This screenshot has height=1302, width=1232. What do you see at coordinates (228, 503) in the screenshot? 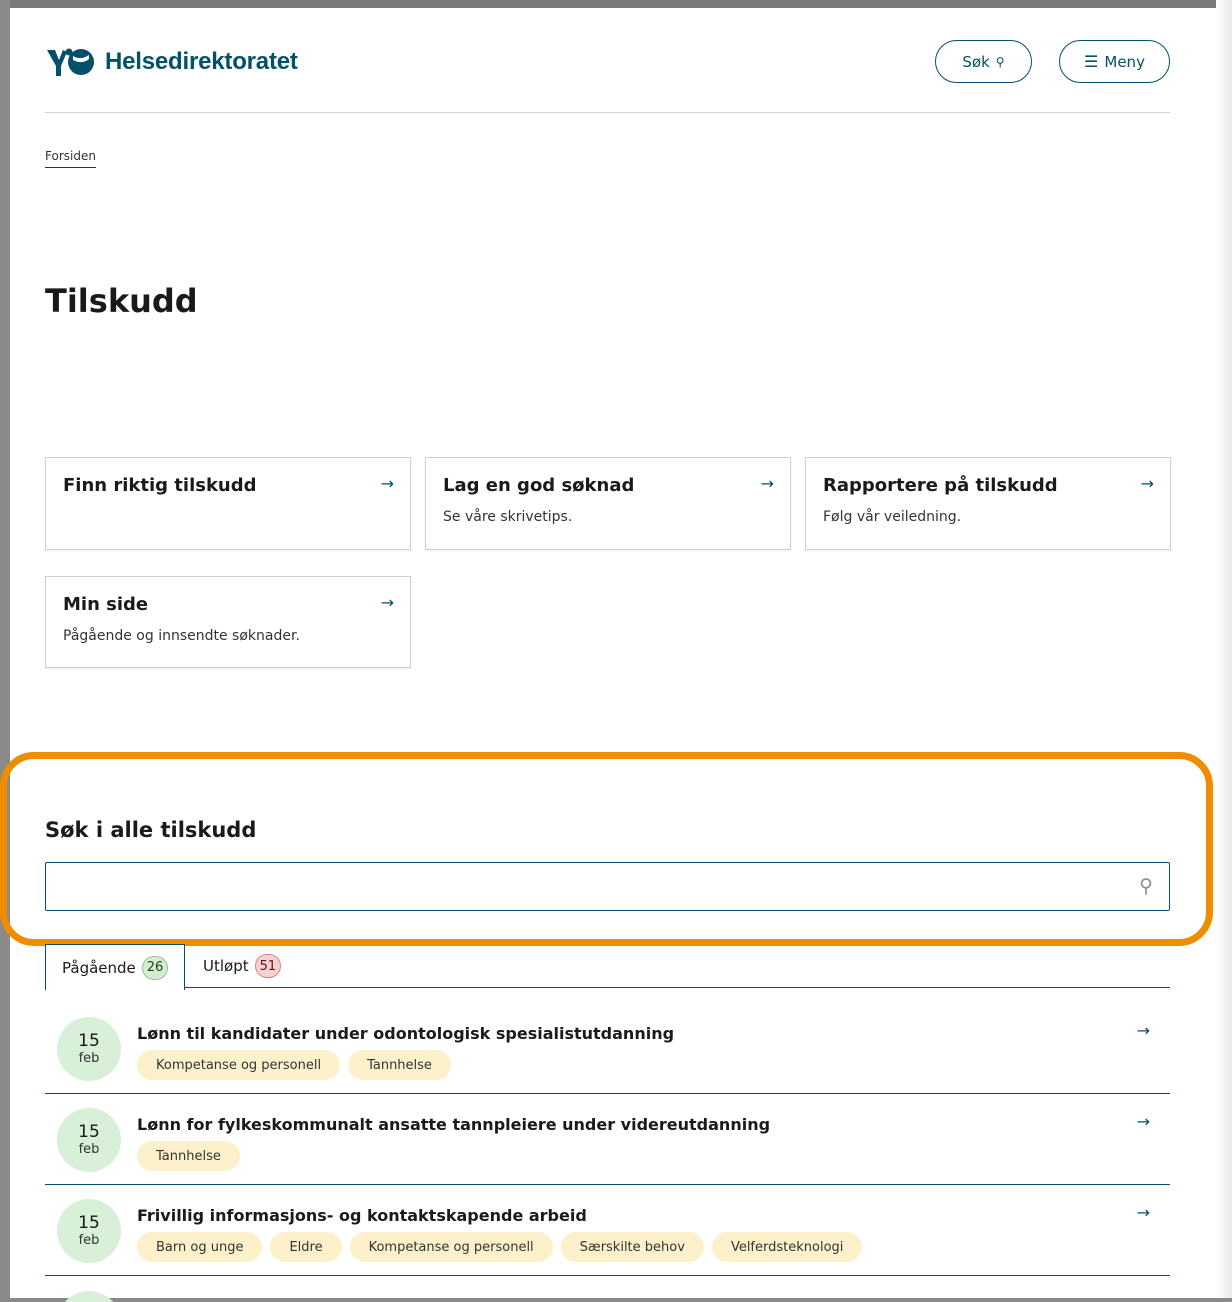
I see `card-finn-riktig-tilskudd: Finn riktig tilskudd →` at bounding box center [228, 503].